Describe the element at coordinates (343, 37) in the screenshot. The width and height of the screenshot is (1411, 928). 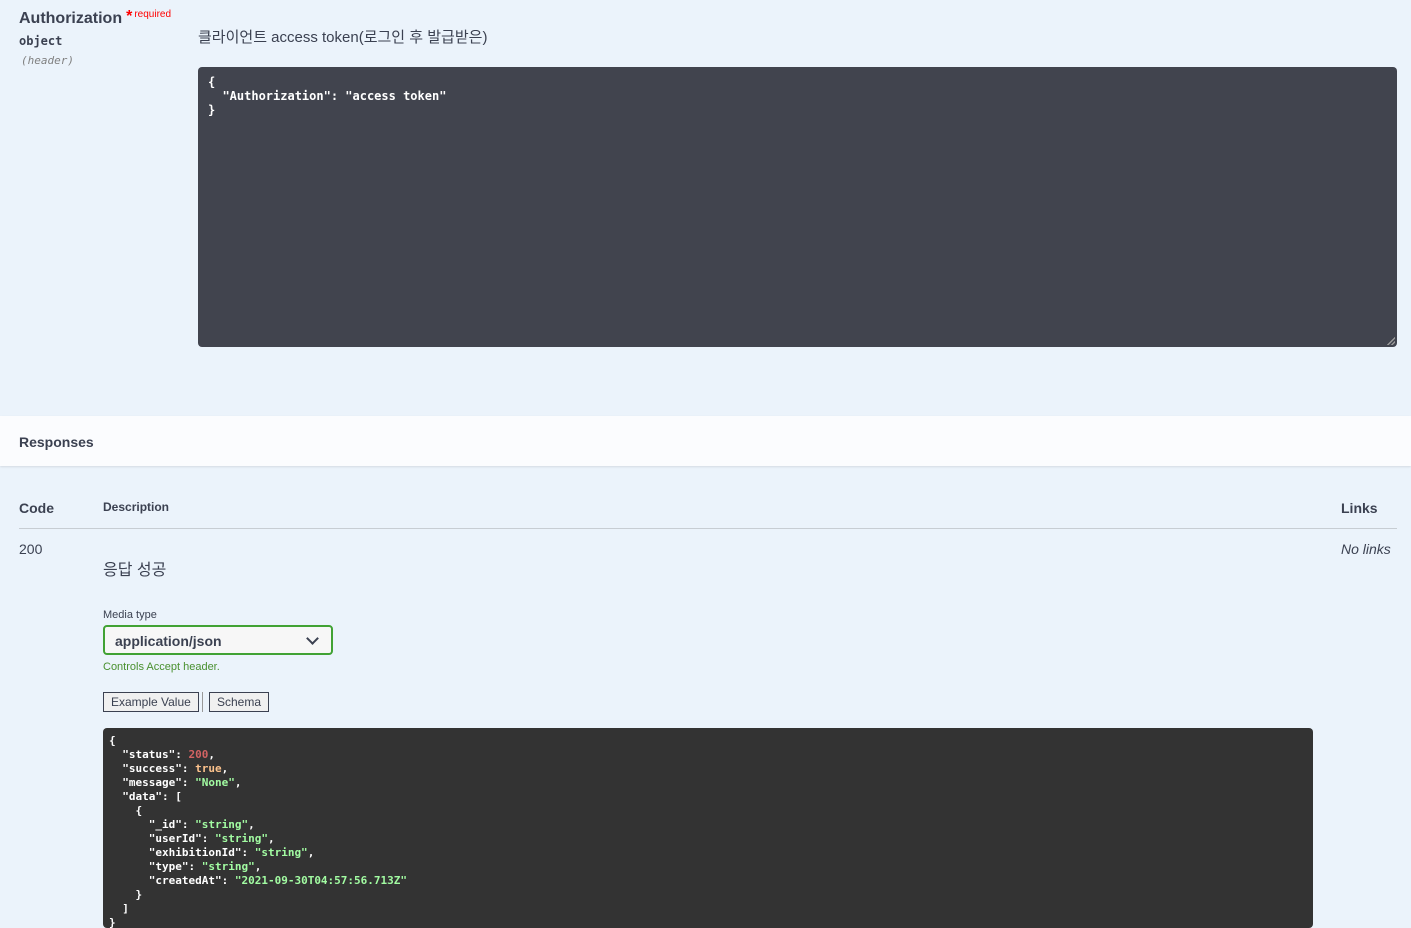
I see `parameter-description: 클라이언트 access token(로그인 후 발급받은)` at that location.